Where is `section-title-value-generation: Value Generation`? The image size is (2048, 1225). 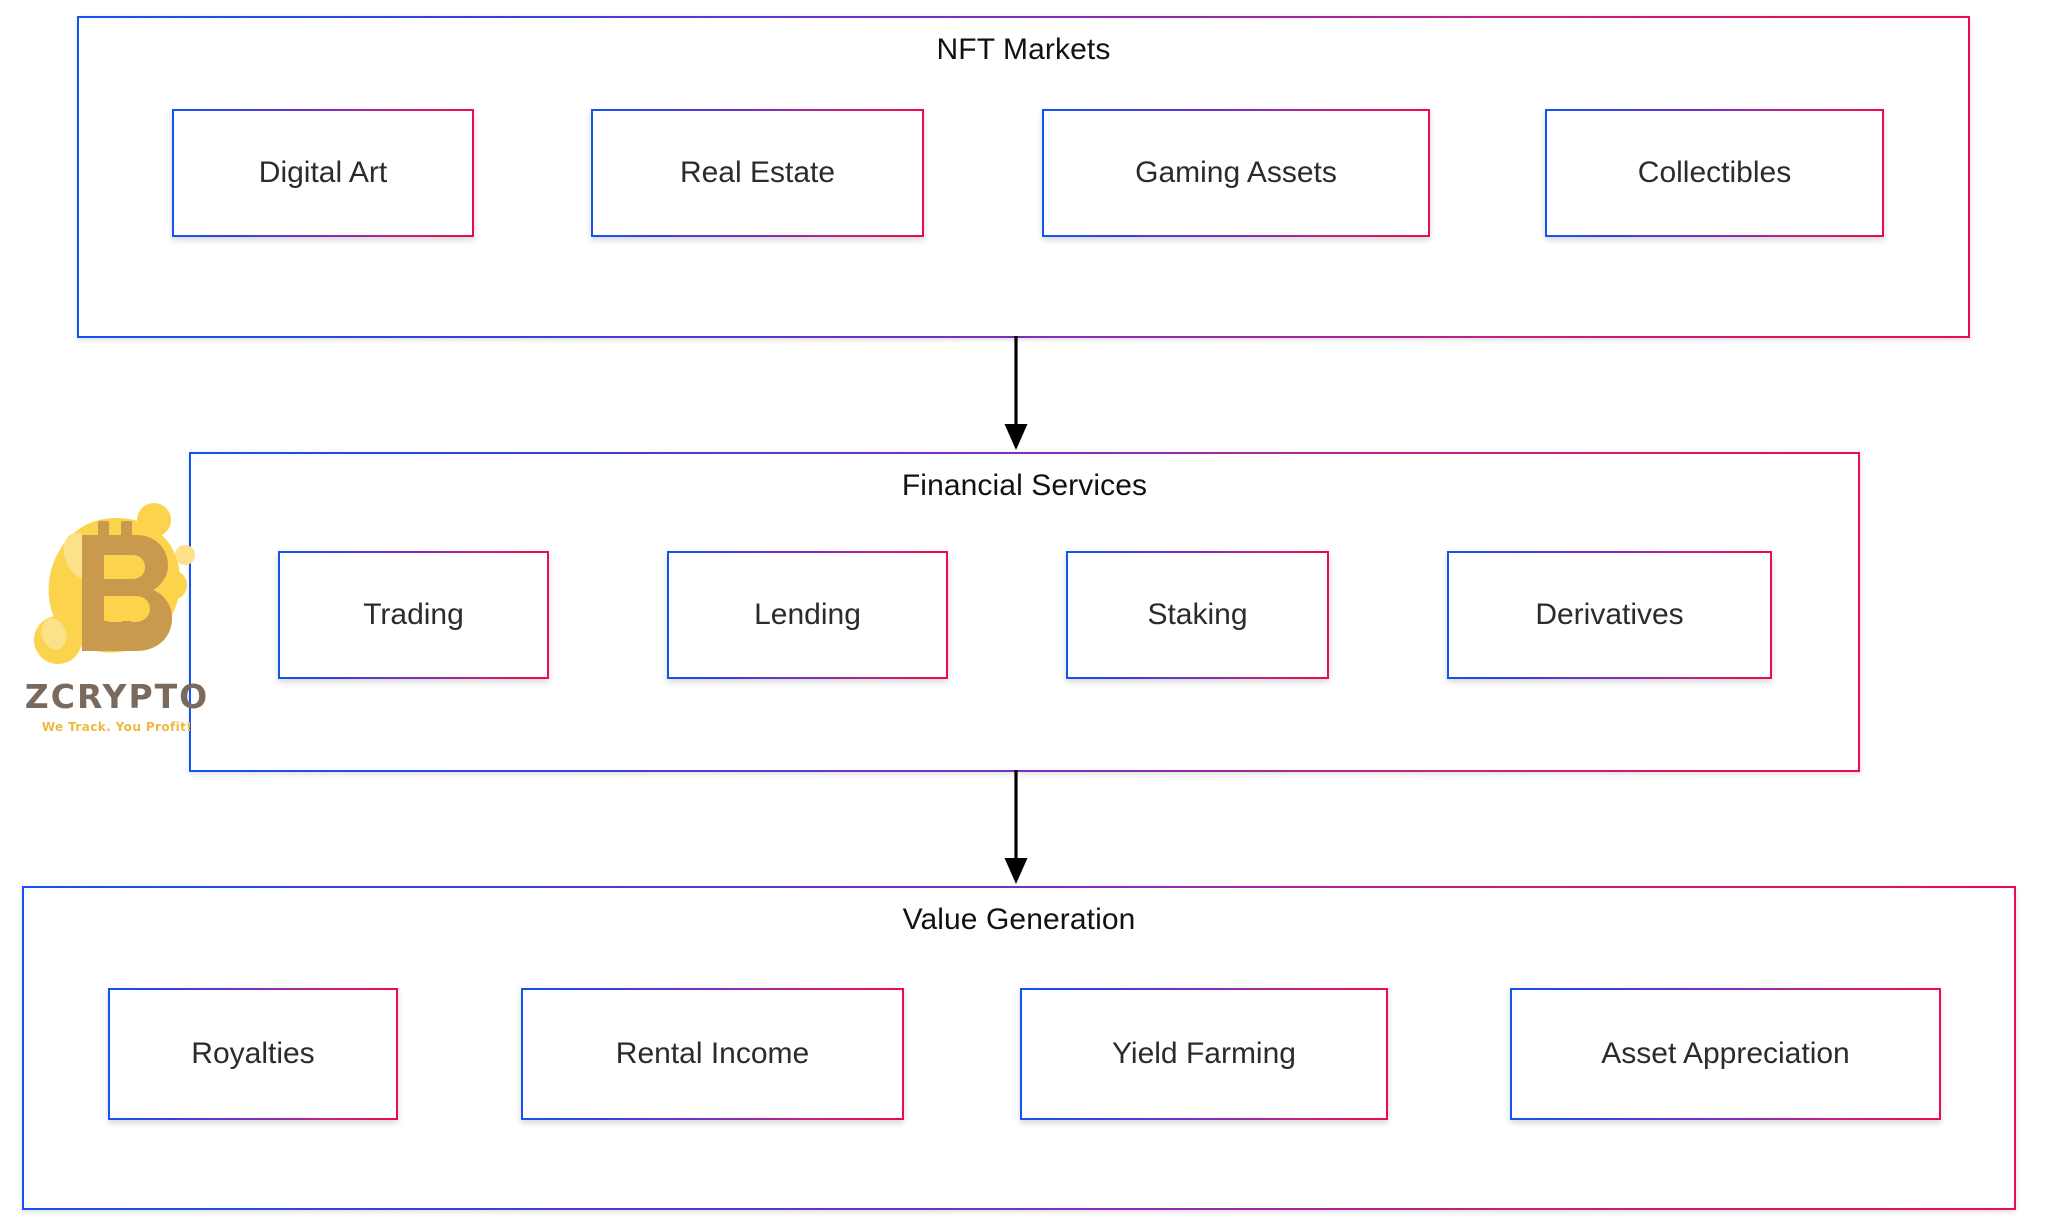 section-title-value-generation: Value Generation is located at coordinates (1019, 919).